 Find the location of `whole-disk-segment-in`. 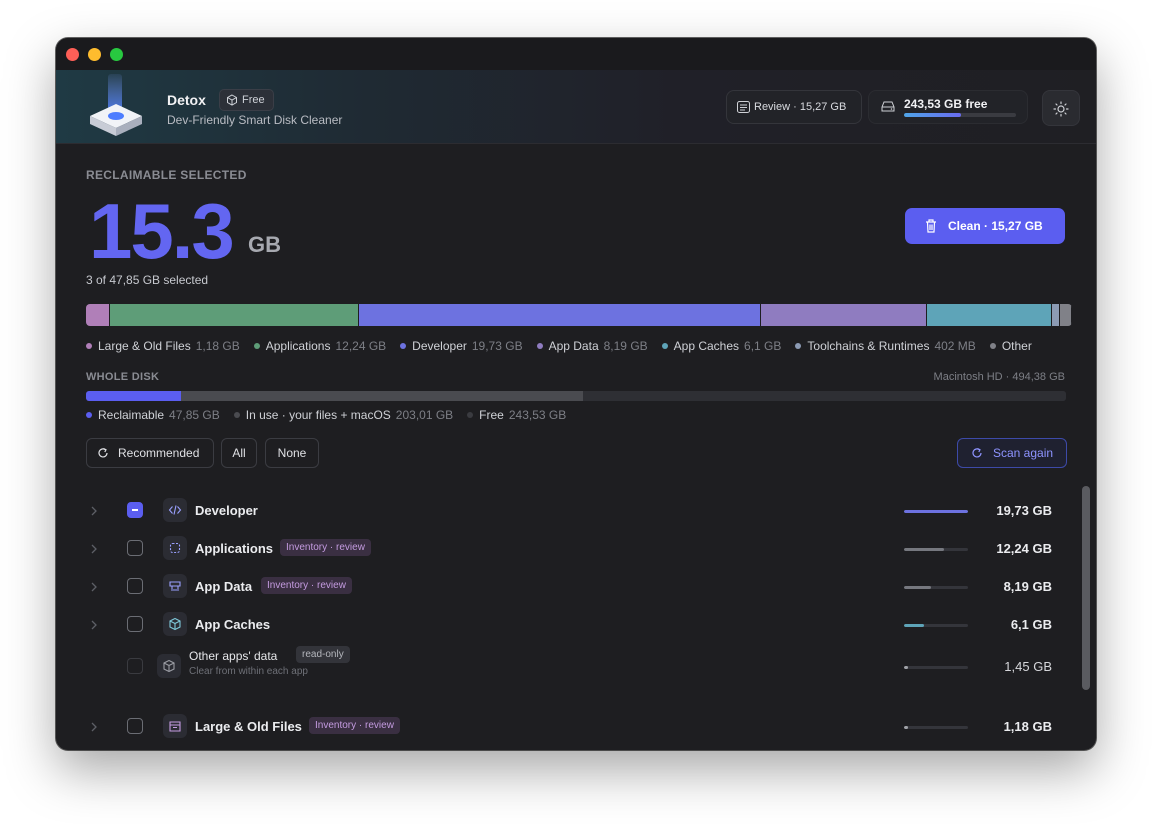

whole-disk-segment-in is located at coordinates (382, 396).